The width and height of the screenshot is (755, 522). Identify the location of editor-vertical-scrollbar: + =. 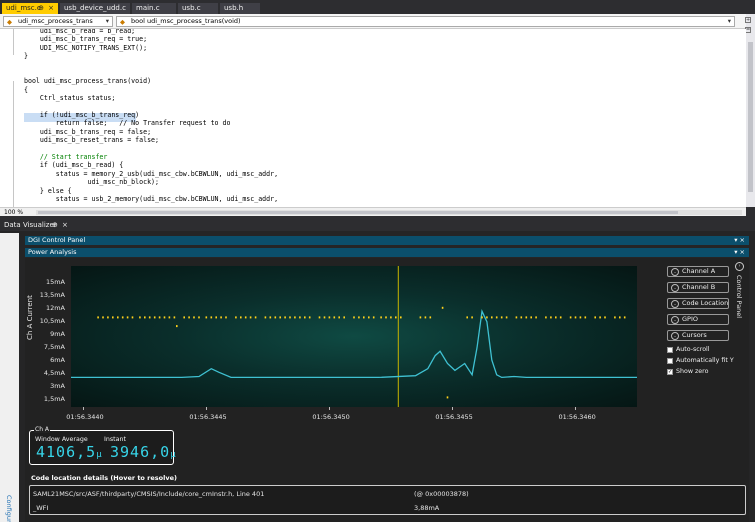
(750, 110).